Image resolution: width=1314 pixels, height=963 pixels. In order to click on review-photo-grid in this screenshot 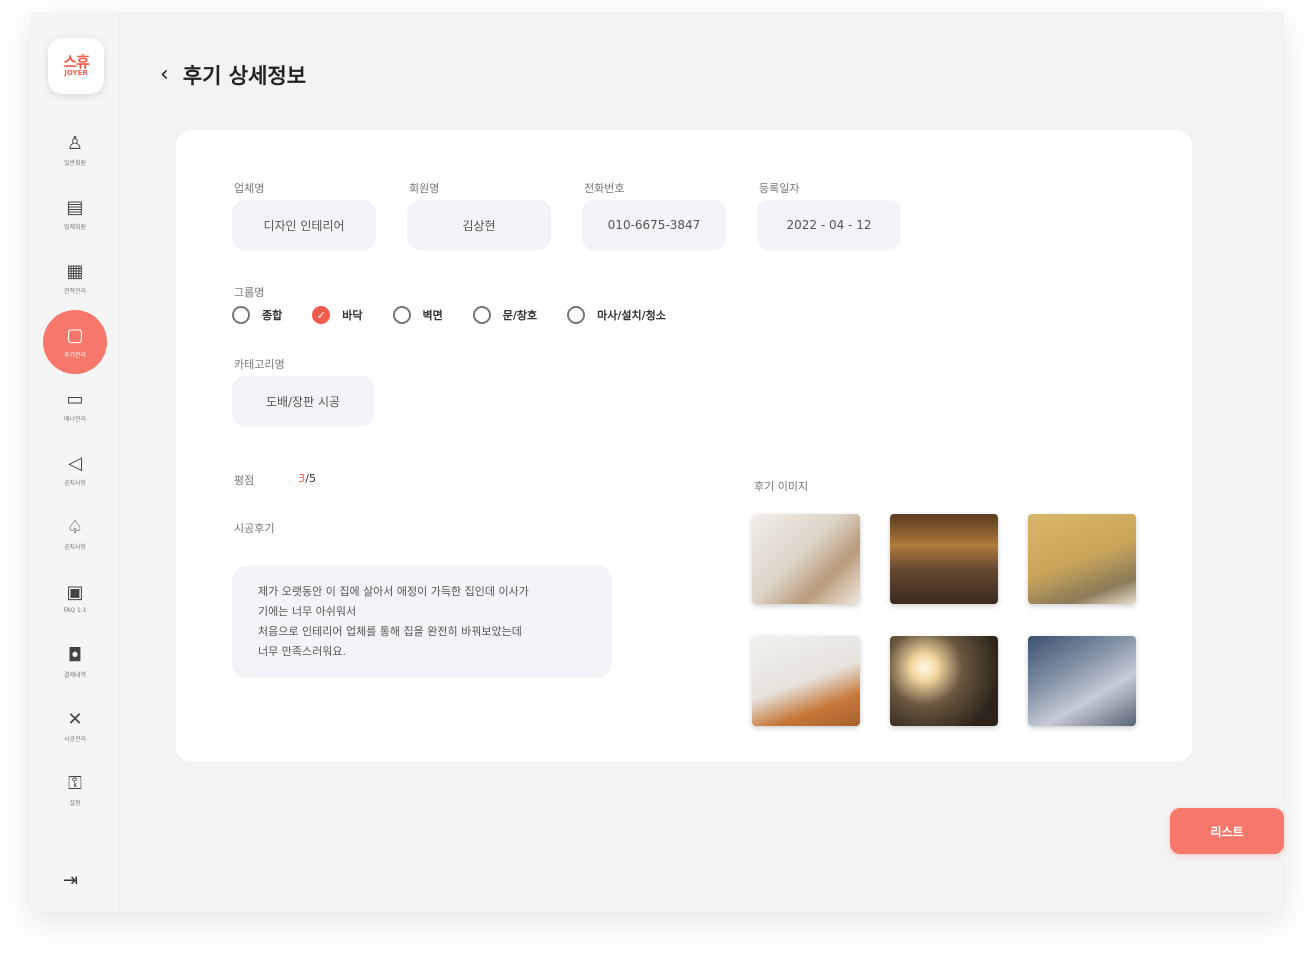, I will do `click(944, 620)`.